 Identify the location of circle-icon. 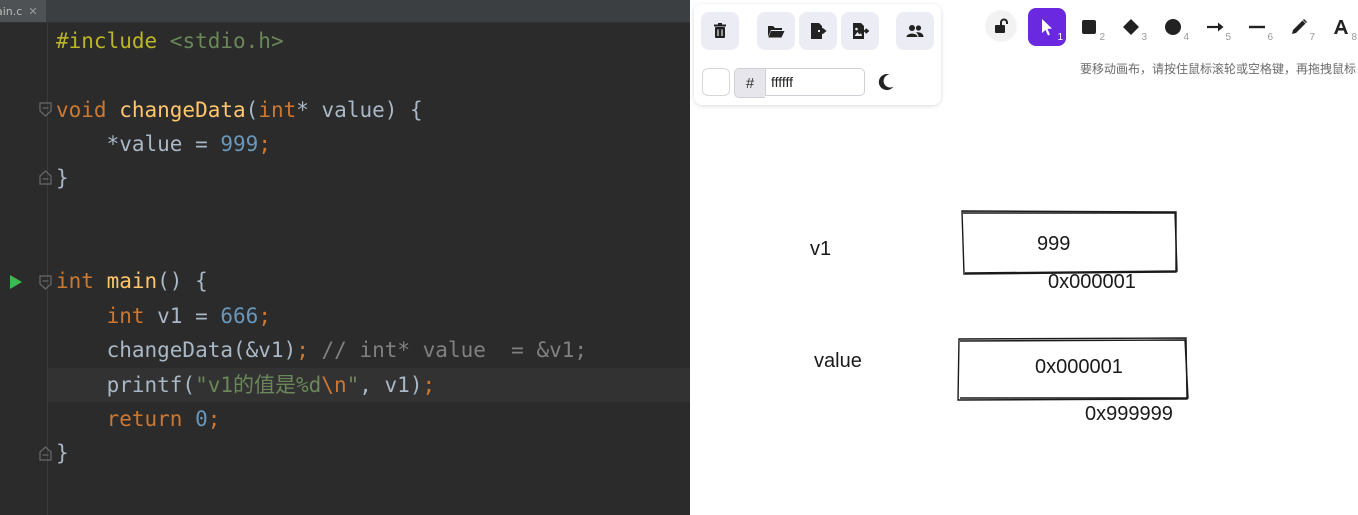
(1173, 27).